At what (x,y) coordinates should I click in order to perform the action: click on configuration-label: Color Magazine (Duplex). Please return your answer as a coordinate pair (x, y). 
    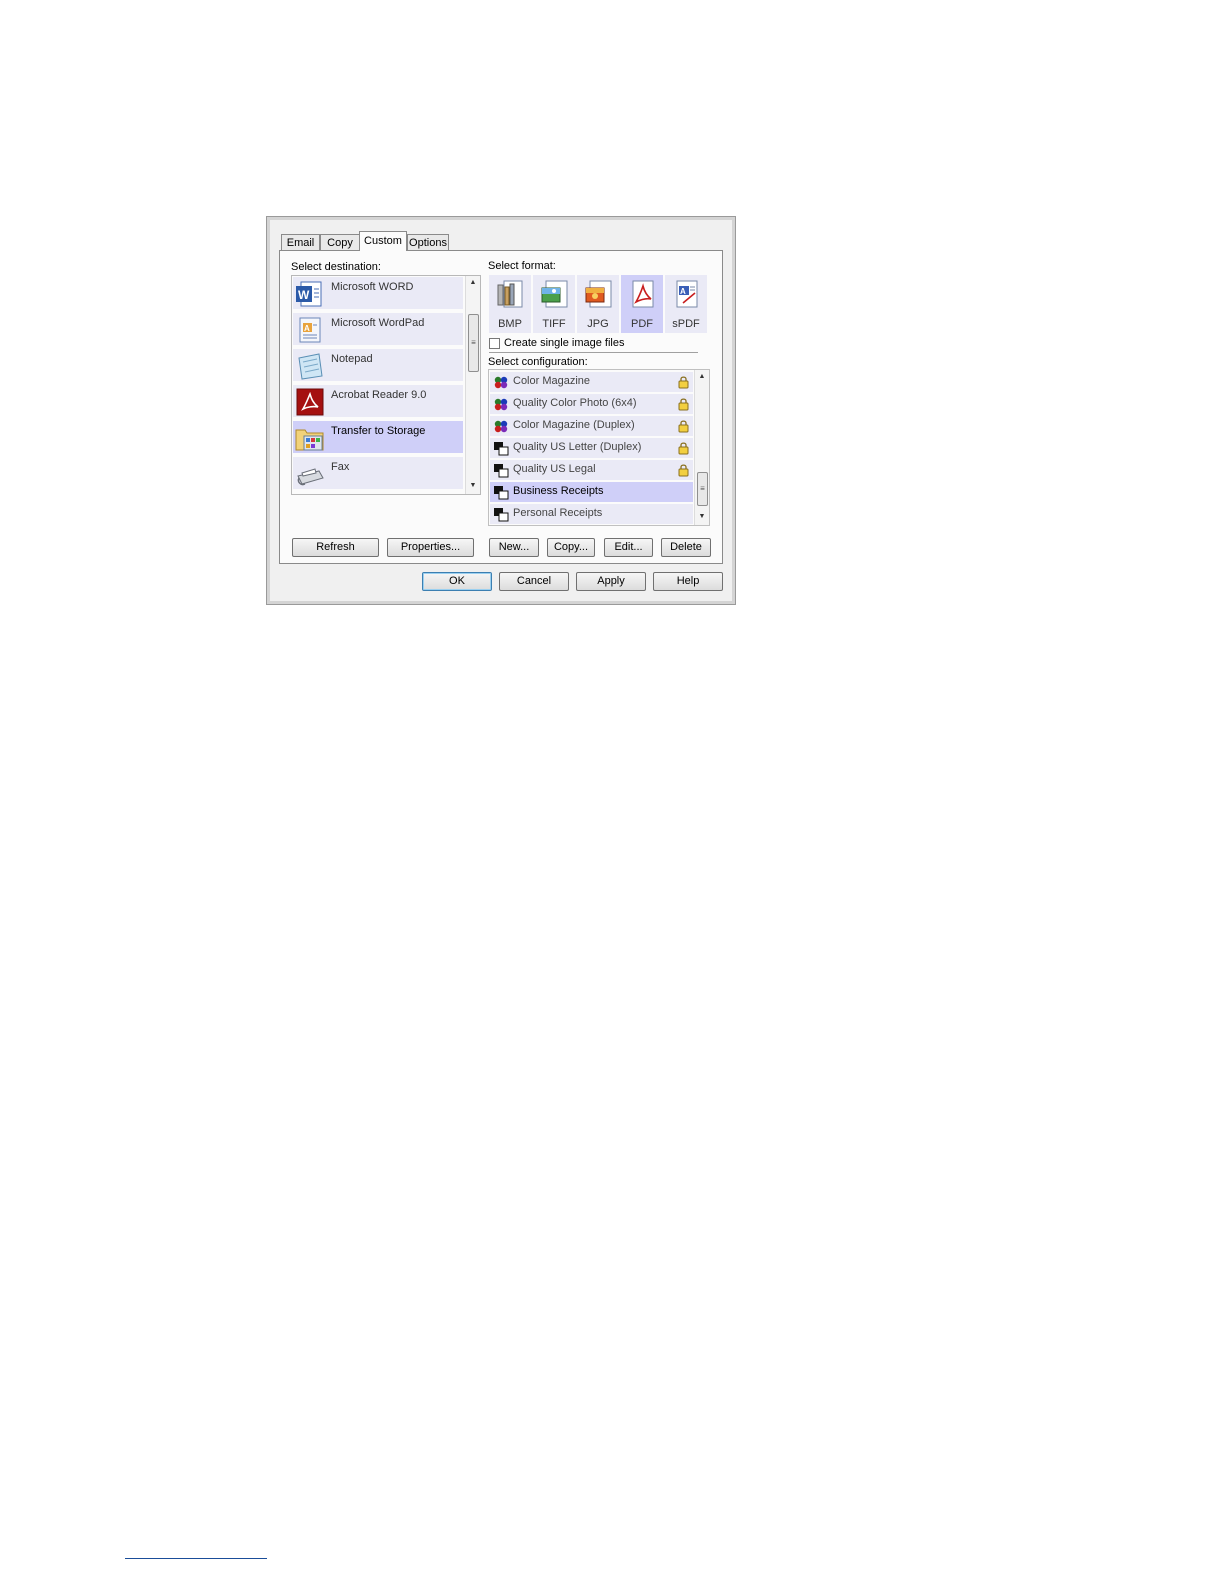
    Looking at the image, I should click on (574, 425).